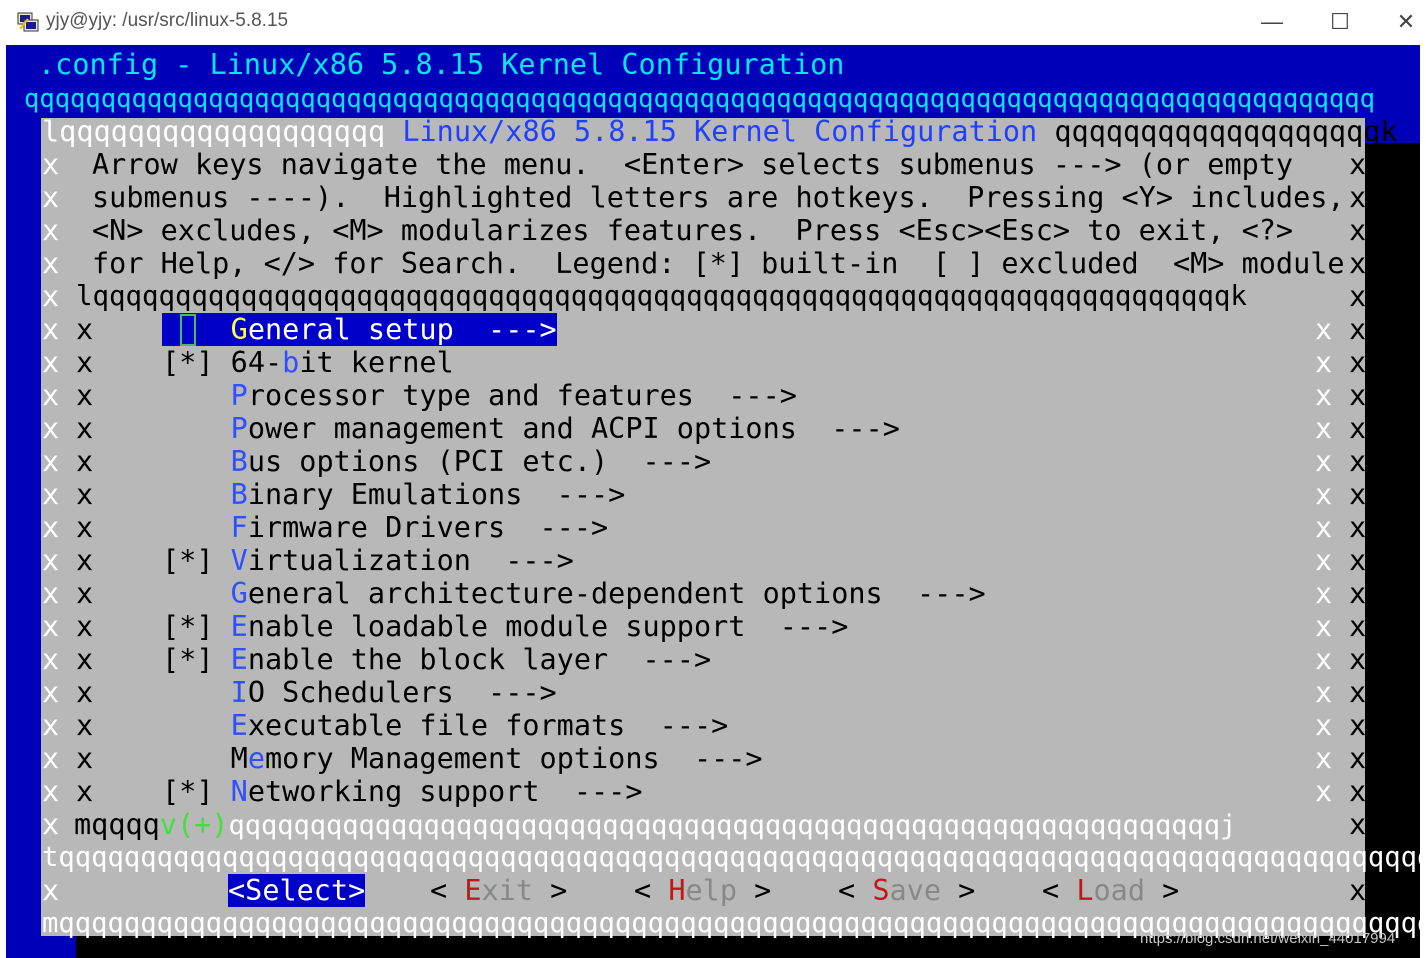  I want to click on menu-item: Bus options (PCI etc.) --->, so click(436, 461).